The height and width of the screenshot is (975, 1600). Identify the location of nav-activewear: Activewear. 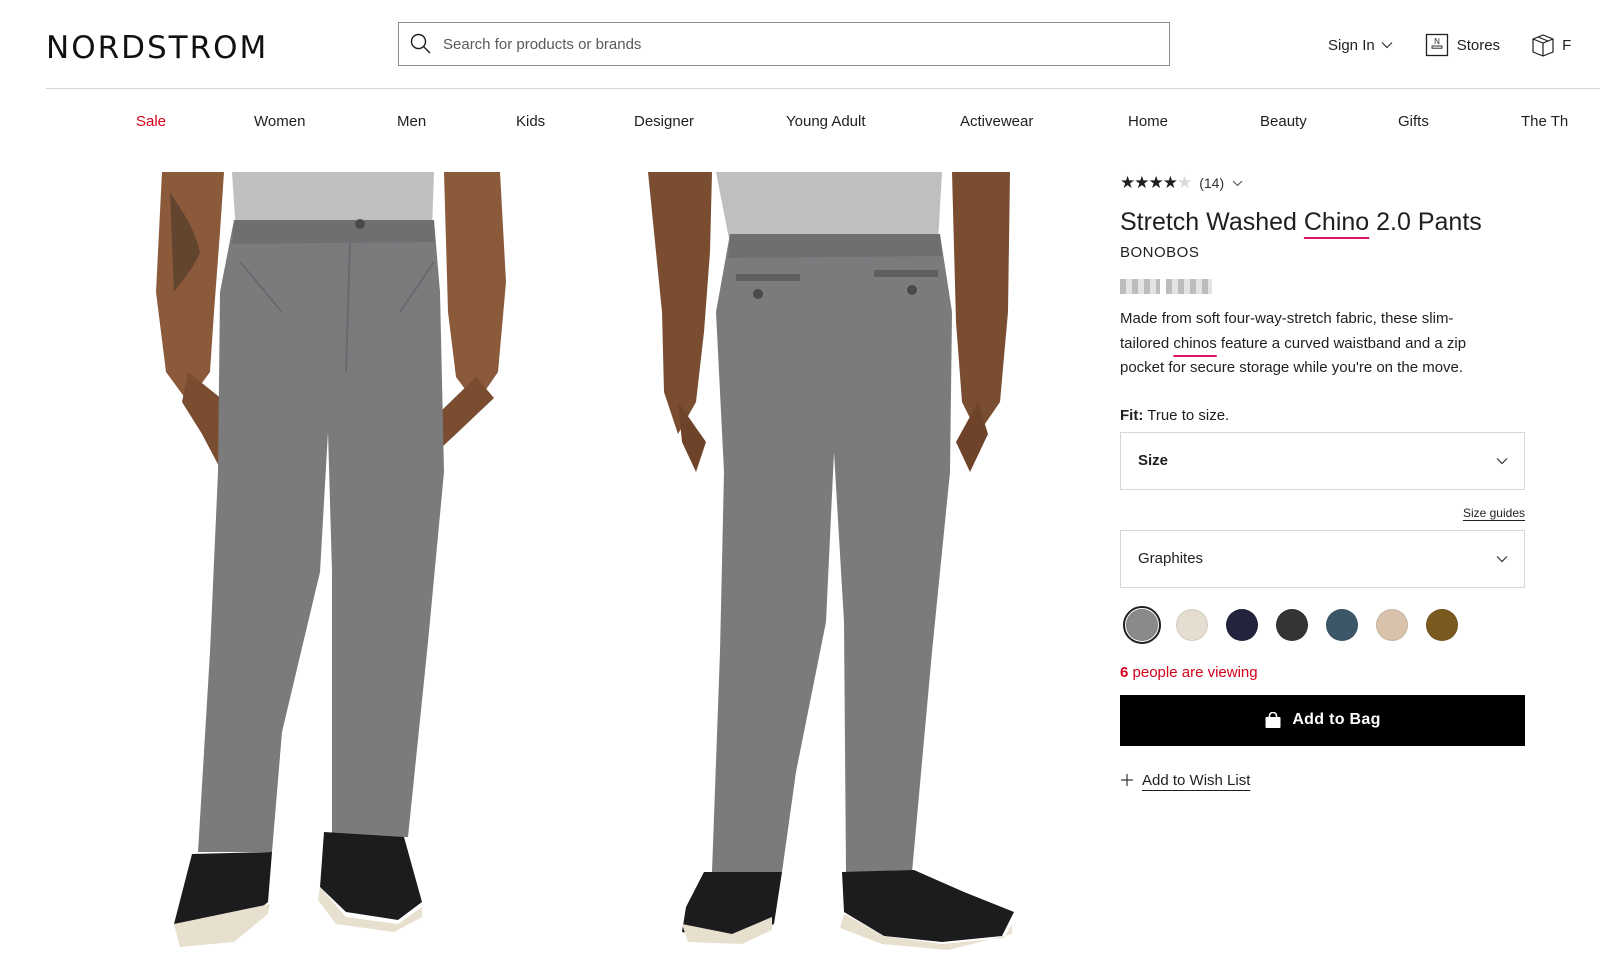
(996, 121).